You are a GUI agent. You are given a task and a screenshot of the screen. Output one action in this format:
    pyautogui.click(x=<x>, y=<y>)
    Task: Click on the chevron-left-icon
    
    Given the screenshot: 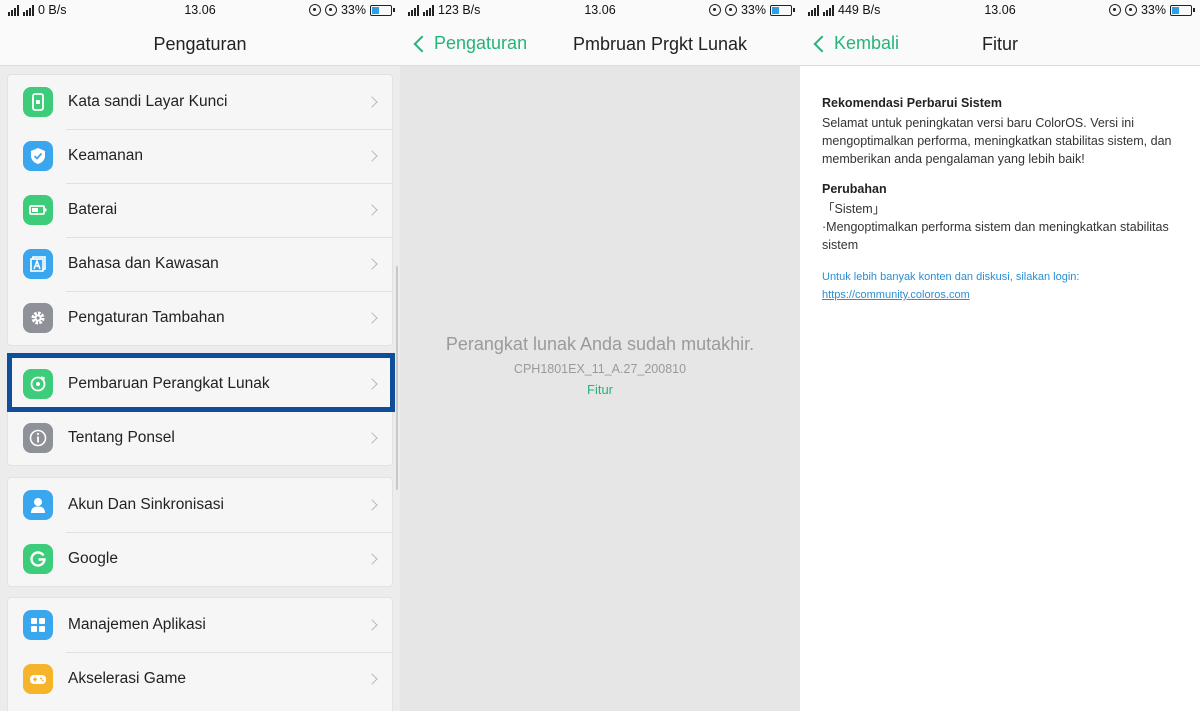 What is the action you would take?
    pyautogui.click(x=422, y=43)
    